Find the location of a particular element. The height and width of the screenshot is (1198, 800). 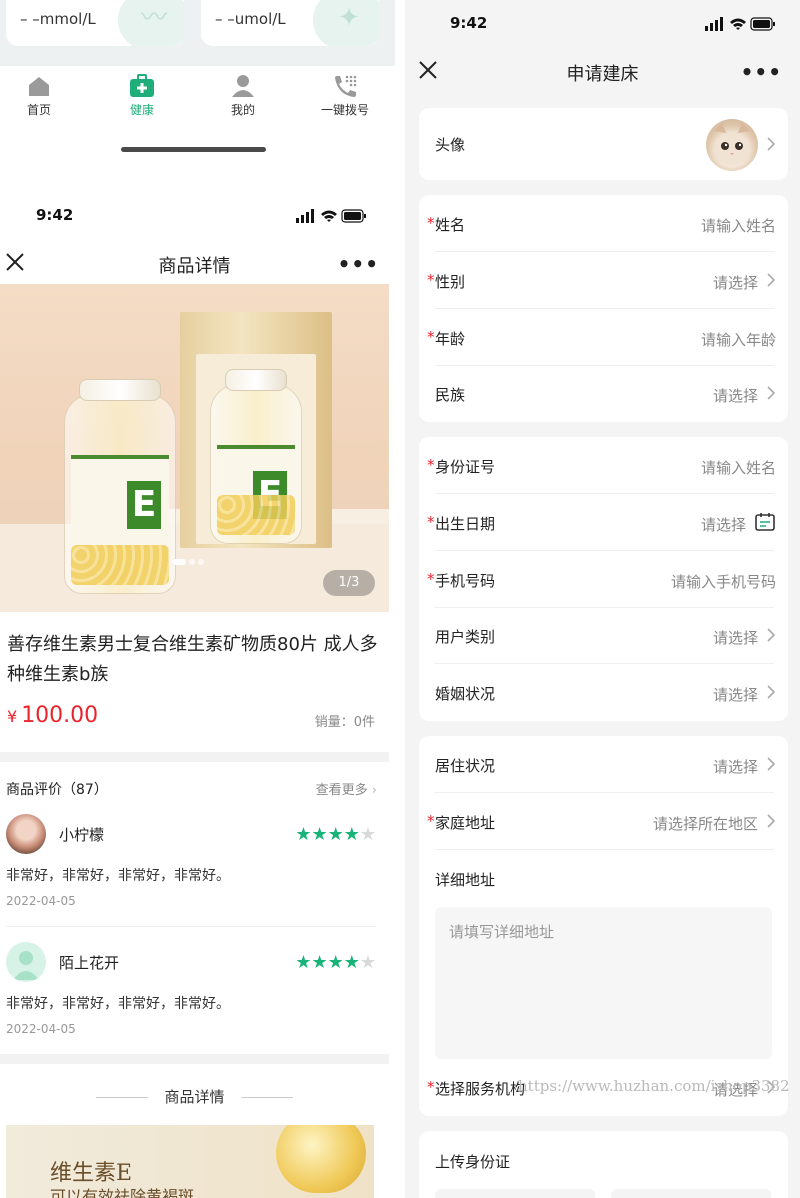

bottom-tabbar: 首页 健康 我的 一键拨号 is located at coordinates (197, 97).